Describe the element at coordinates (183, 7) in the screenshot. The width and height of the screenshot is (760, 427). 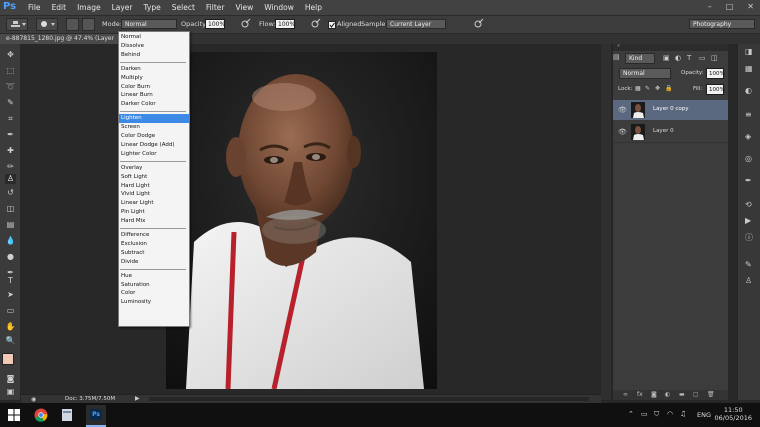
I see `menu-select: Select` at that location.